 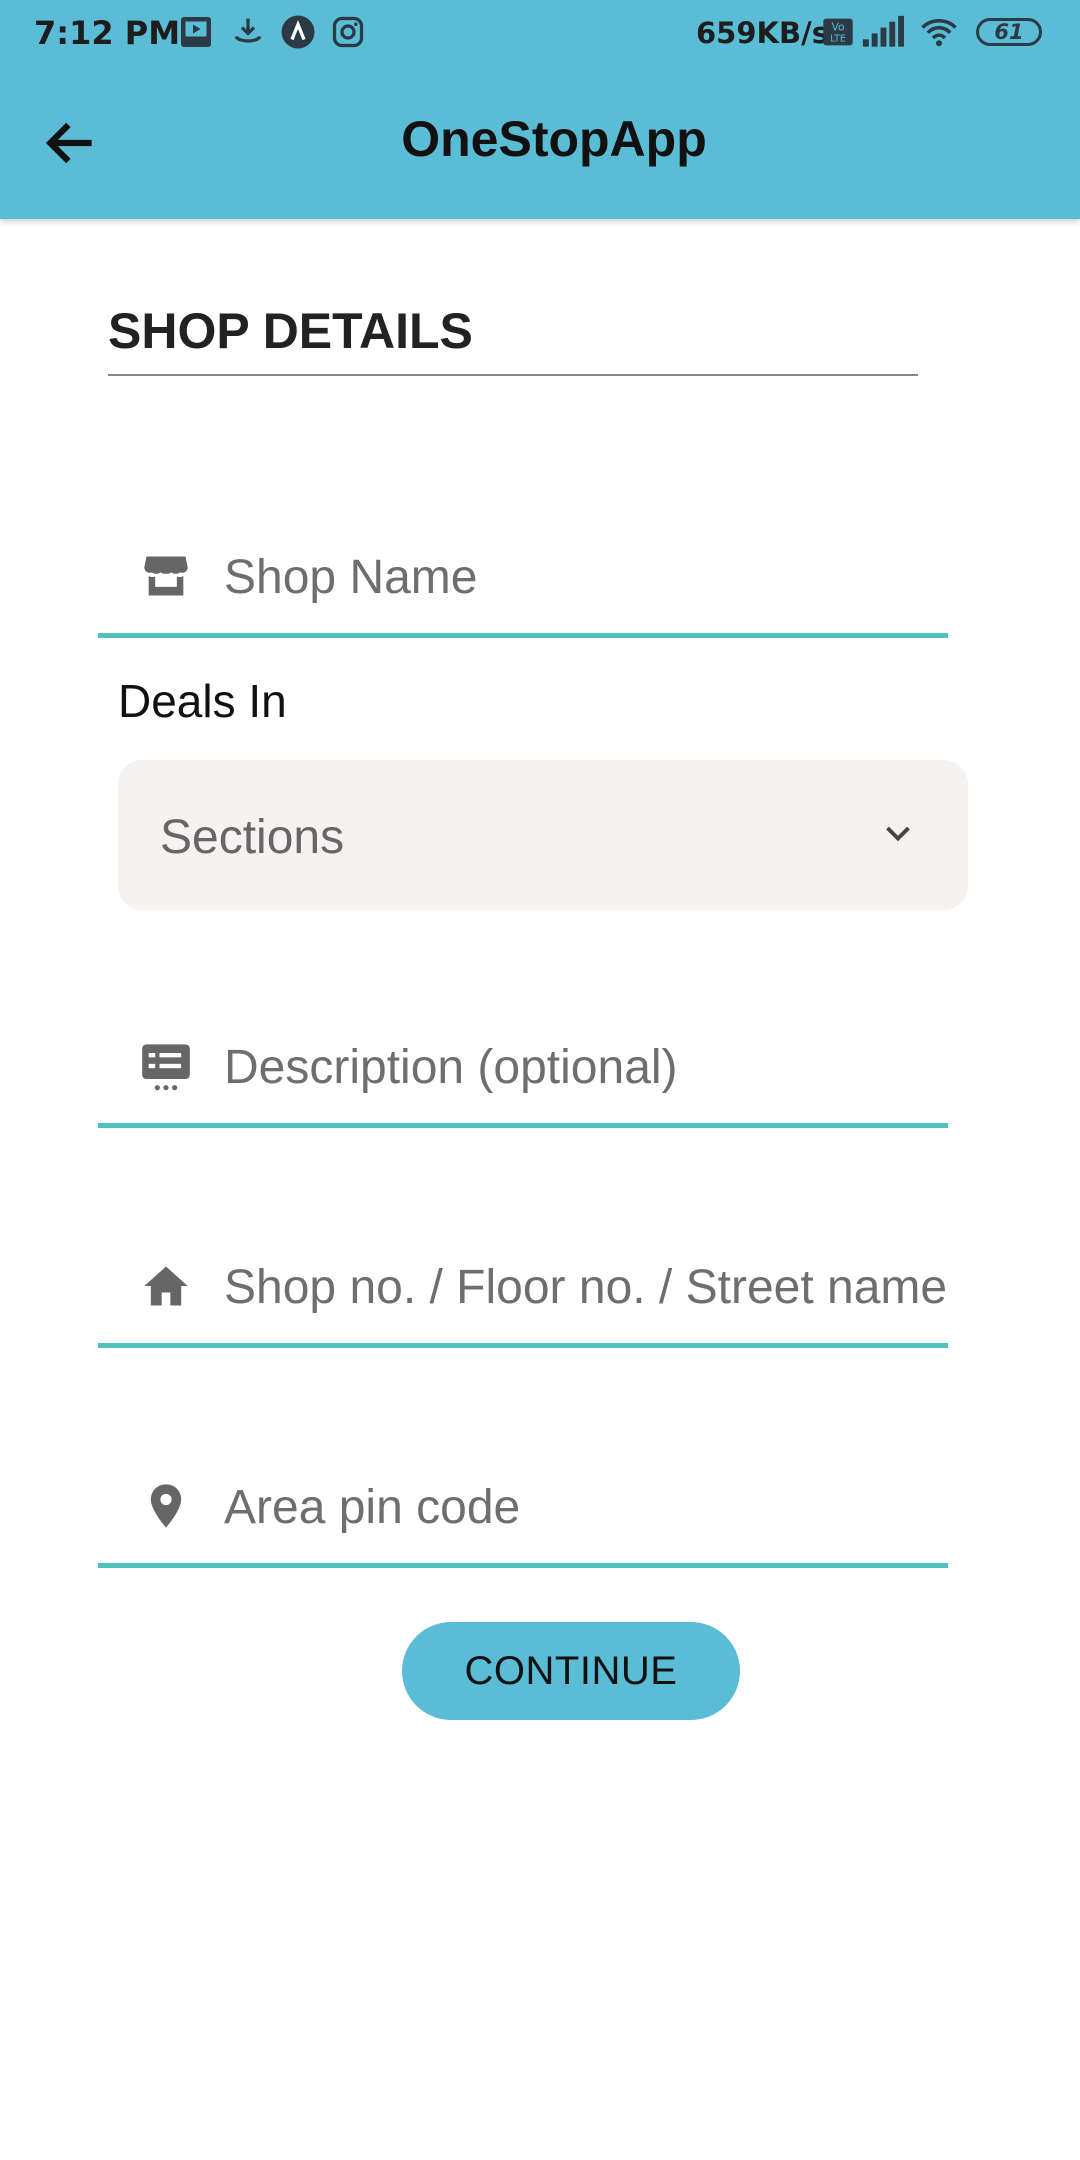 I want to click on app-title: OneStopApp, so click(x=554, y=139).